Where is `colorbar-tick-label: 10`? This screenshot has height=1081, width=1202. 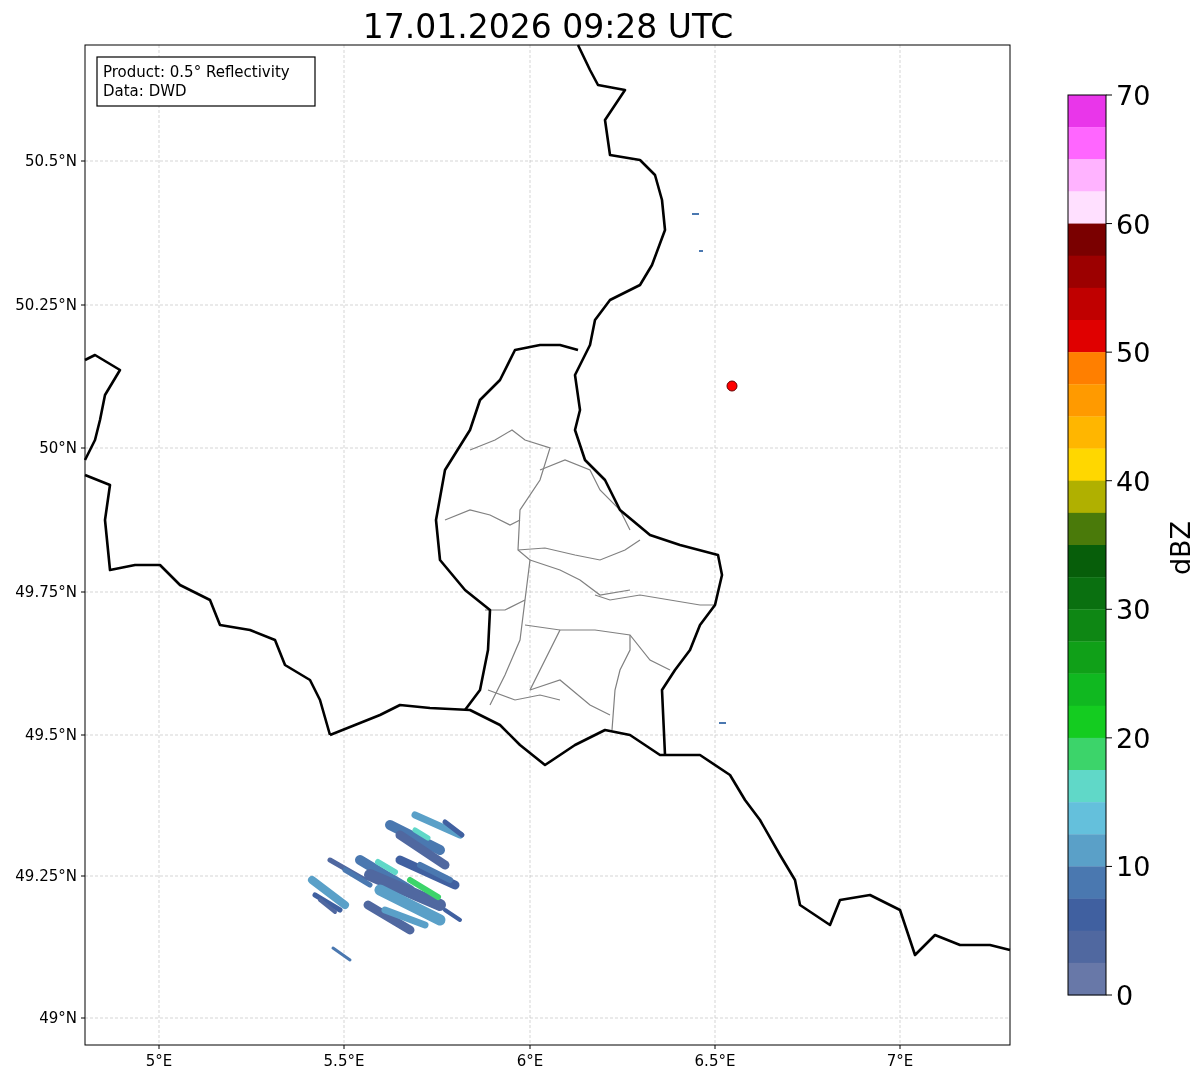
colorbar-tick-label: 10 is located at coordinates (1133, 867).